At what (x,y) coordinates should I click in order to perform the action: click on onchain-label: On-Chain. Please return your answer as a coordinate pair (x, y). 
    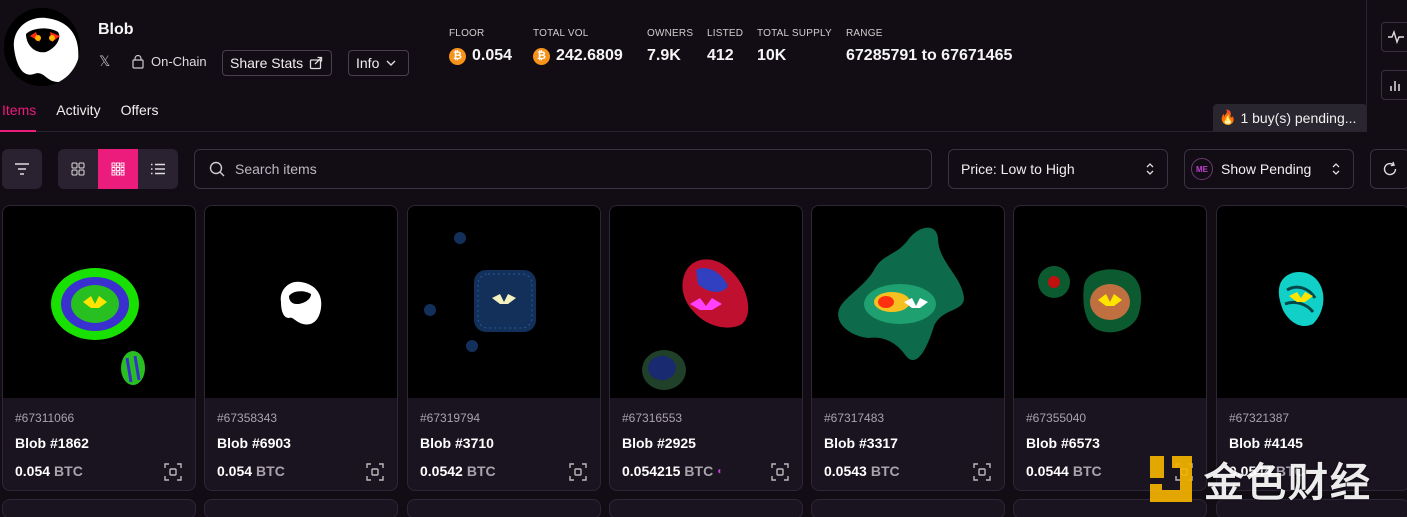
    Looking at the image, I should click on (179, 61).